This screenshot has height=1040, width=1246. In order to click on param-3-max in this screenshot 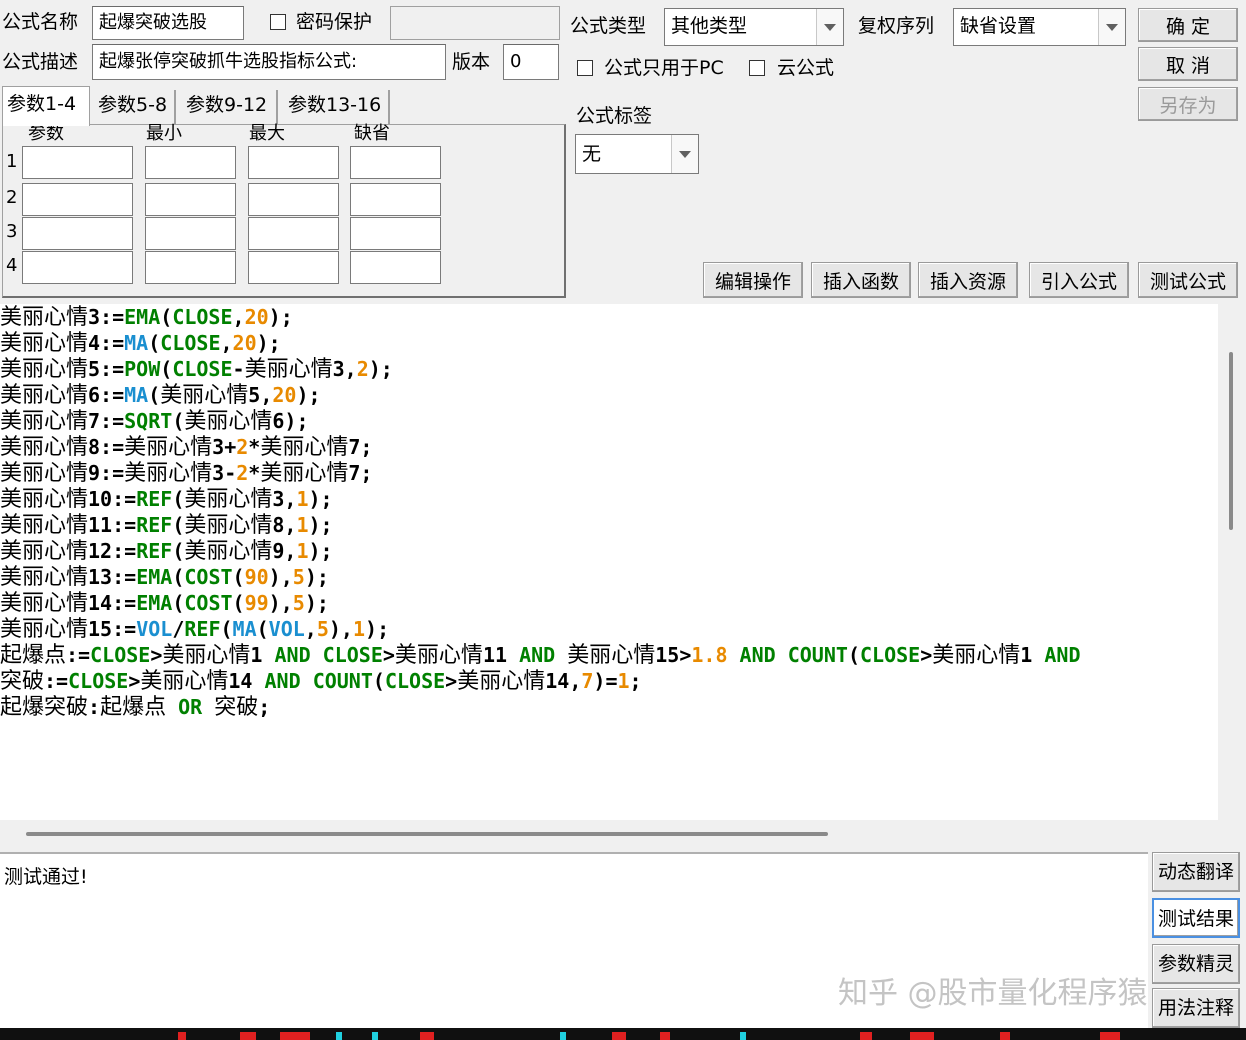, I will do `click(293, 233)`.